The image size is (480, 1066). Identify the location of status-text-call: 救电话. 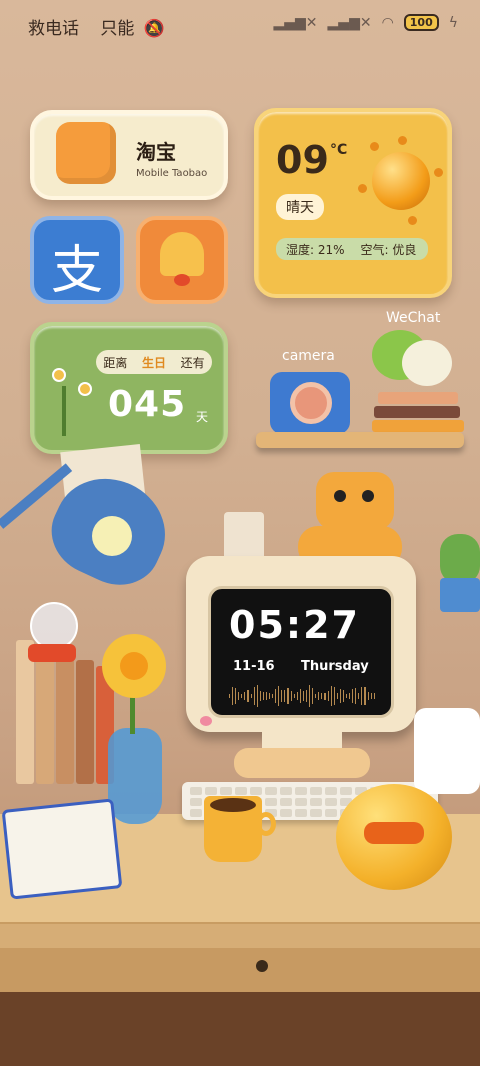
(53, 29).